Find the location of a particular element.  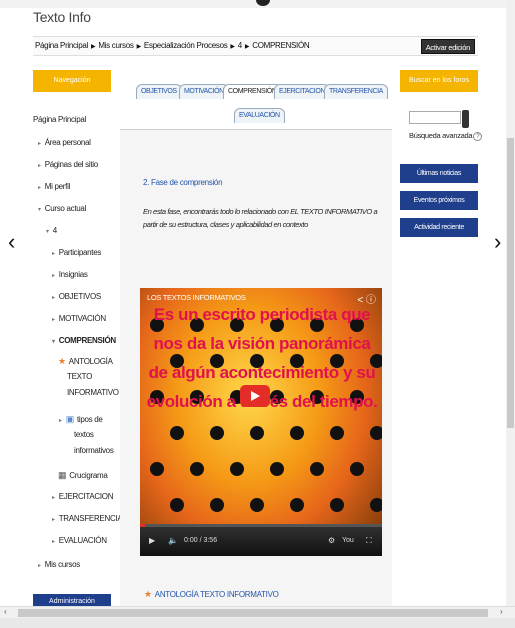

settings-icon: ⚙ is located at coordinates (331, 540).